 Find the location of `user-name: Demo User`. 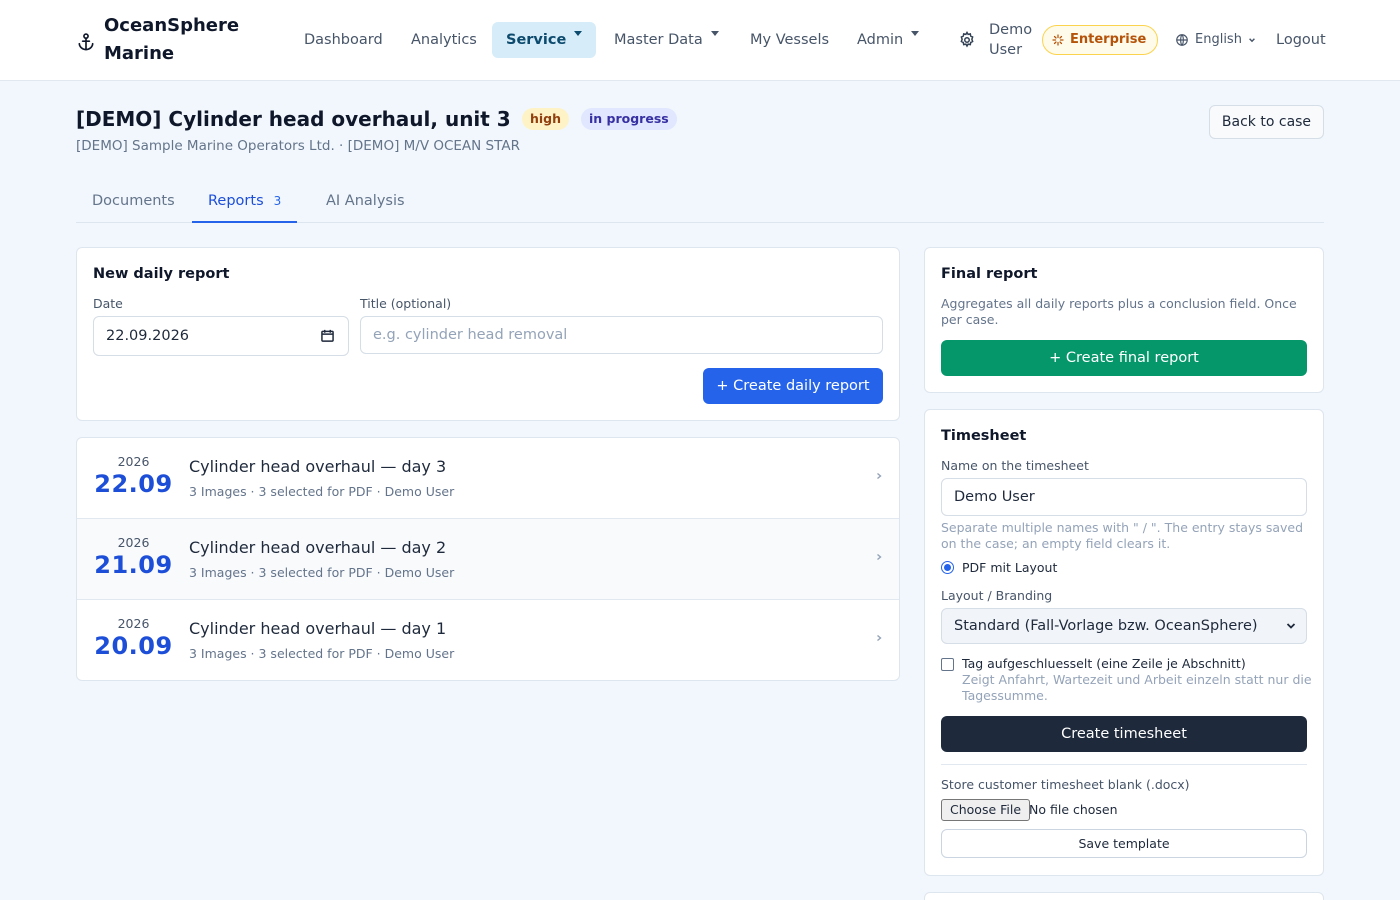

user-name: Demo User is located at coordinates (1013, 40).